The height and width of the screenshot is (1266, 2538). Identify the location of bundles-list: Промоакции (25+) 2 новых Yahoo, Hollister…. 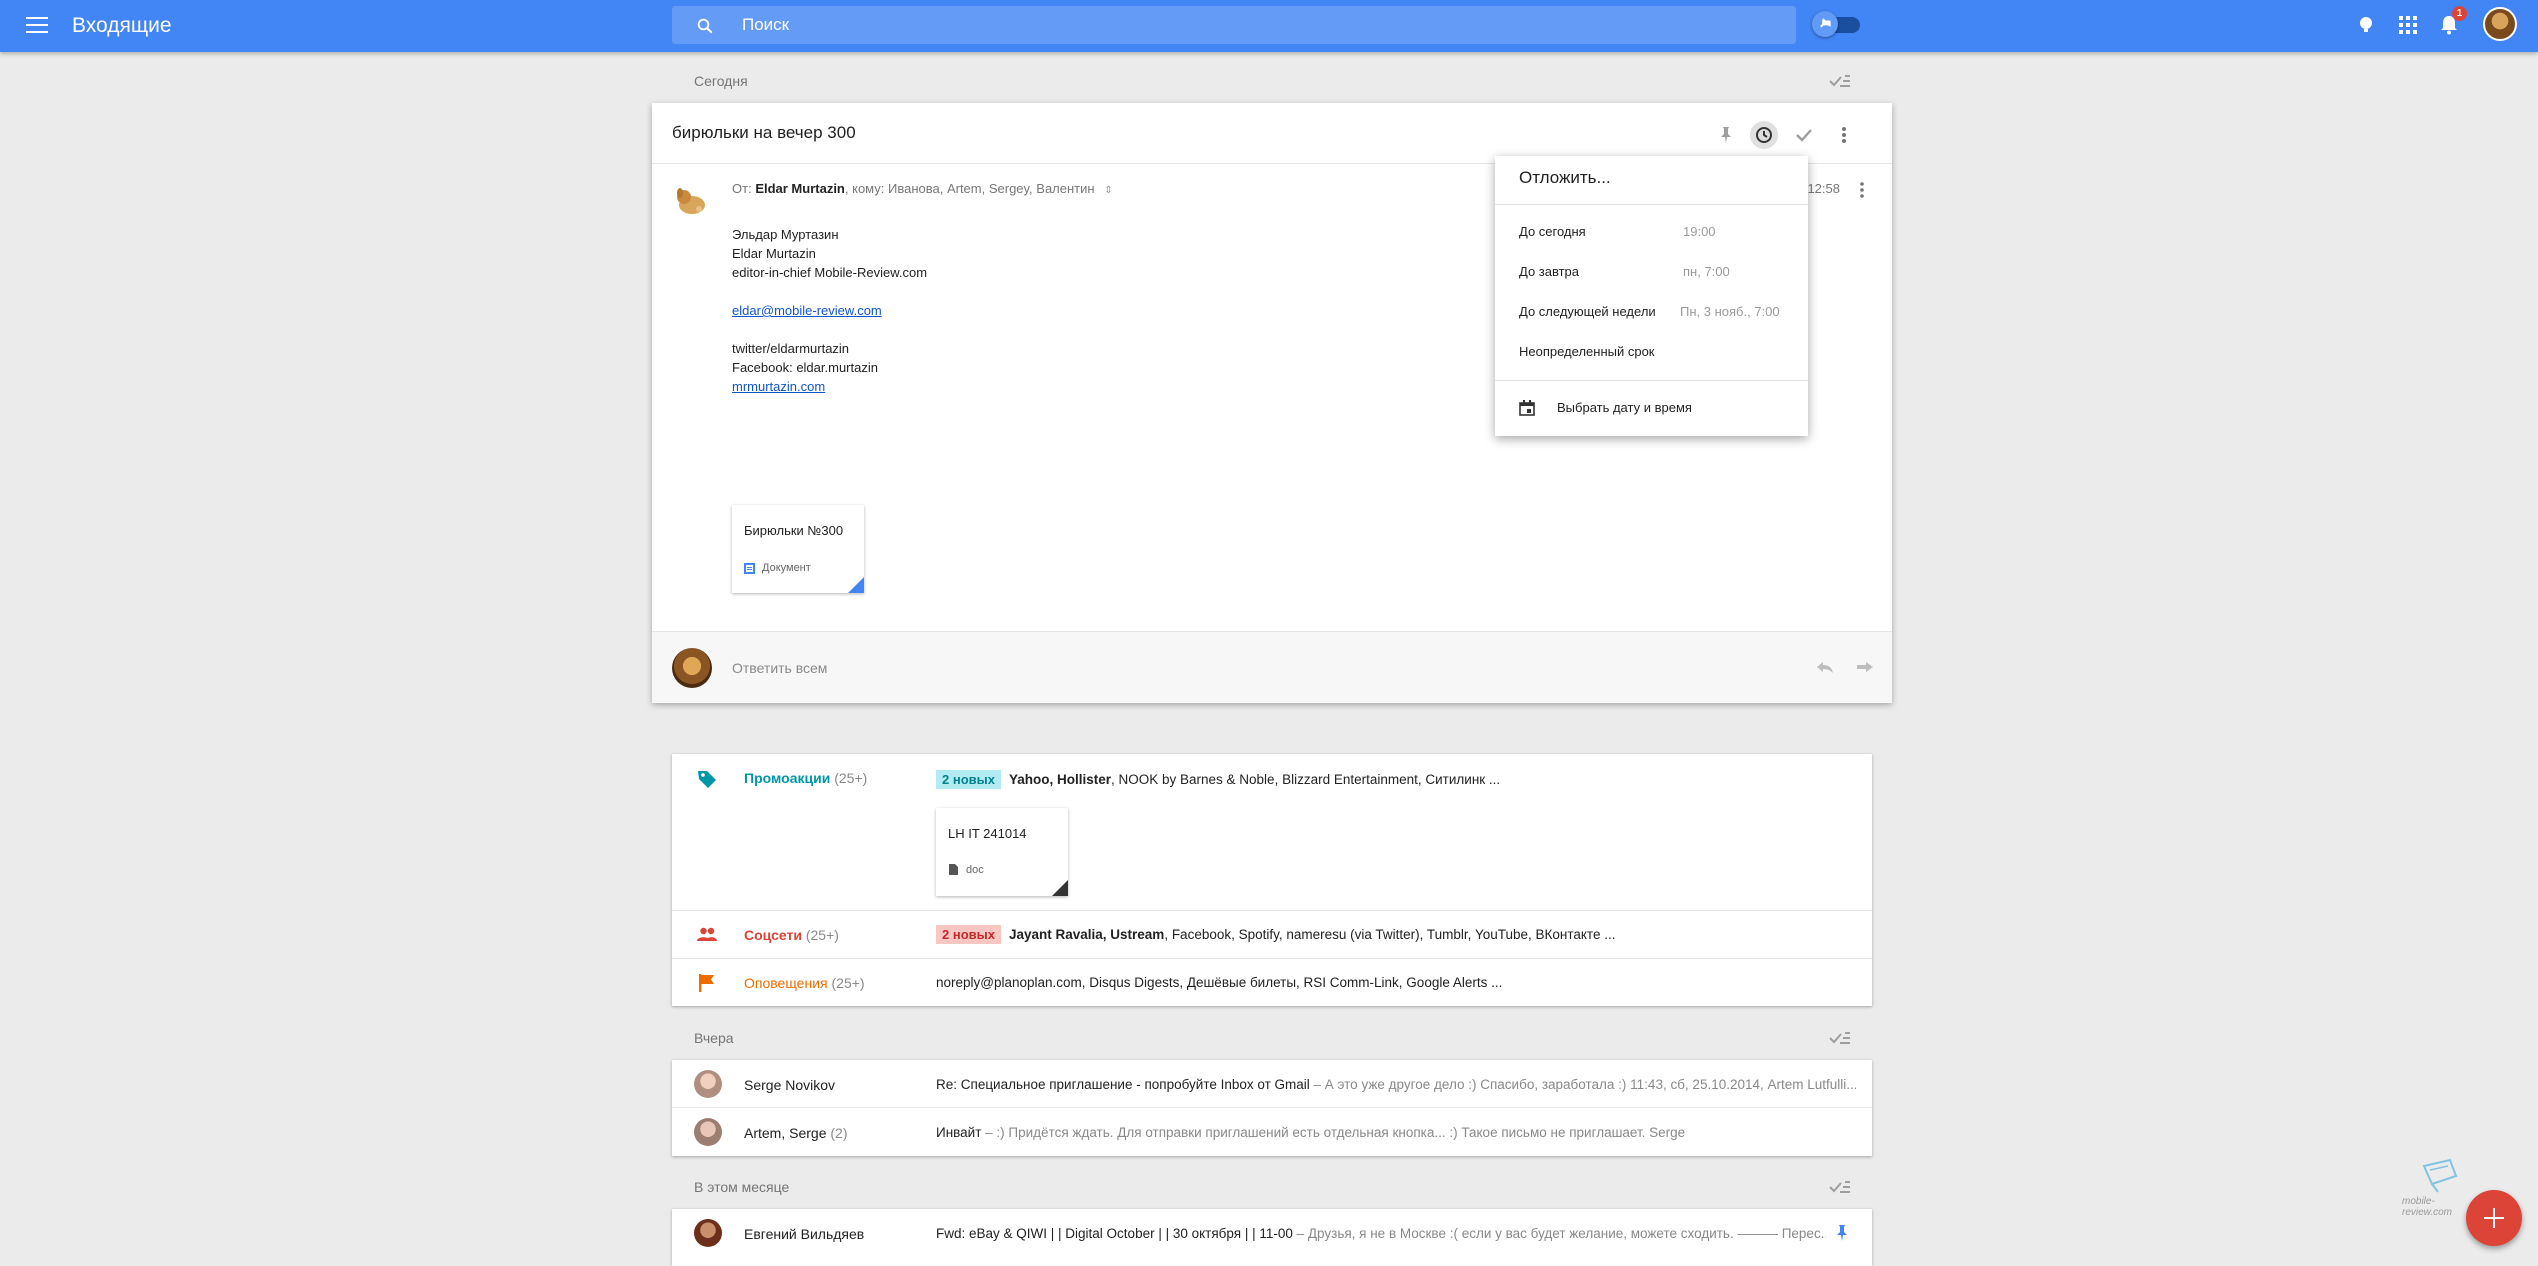
(1272, 880).